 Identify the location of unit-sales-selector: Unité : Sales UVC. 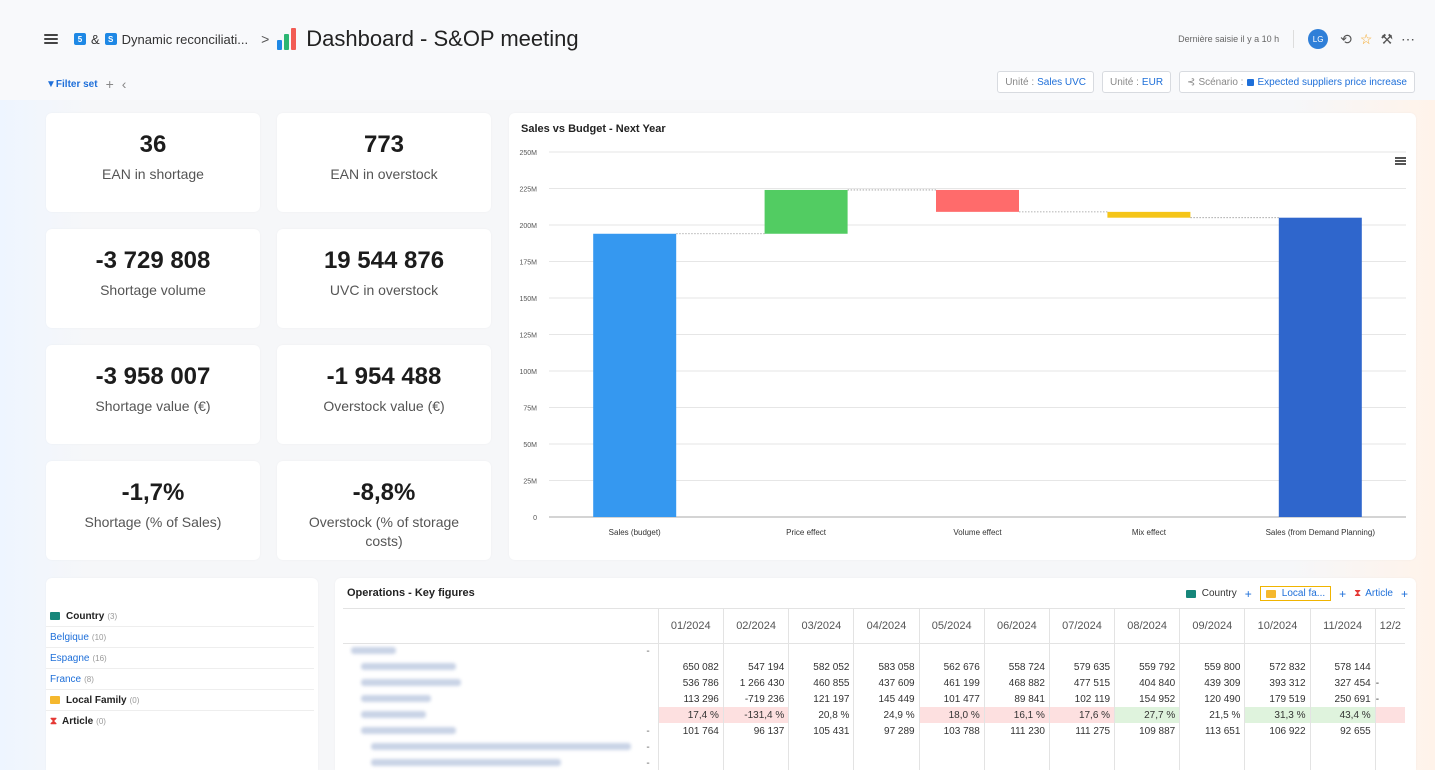
(1046, 82).